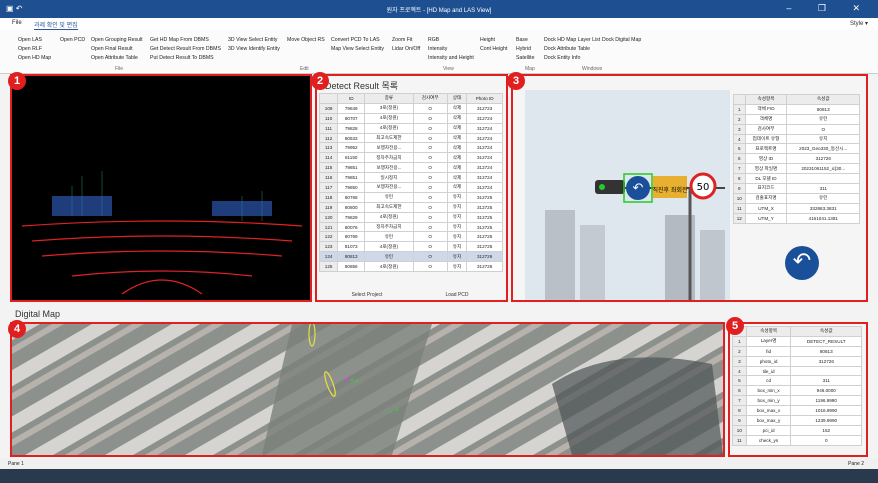  Describe the element at coordinates (56, 25) in the screenshot. I see `tab-project: 과제 확인 및 편집` at that location.